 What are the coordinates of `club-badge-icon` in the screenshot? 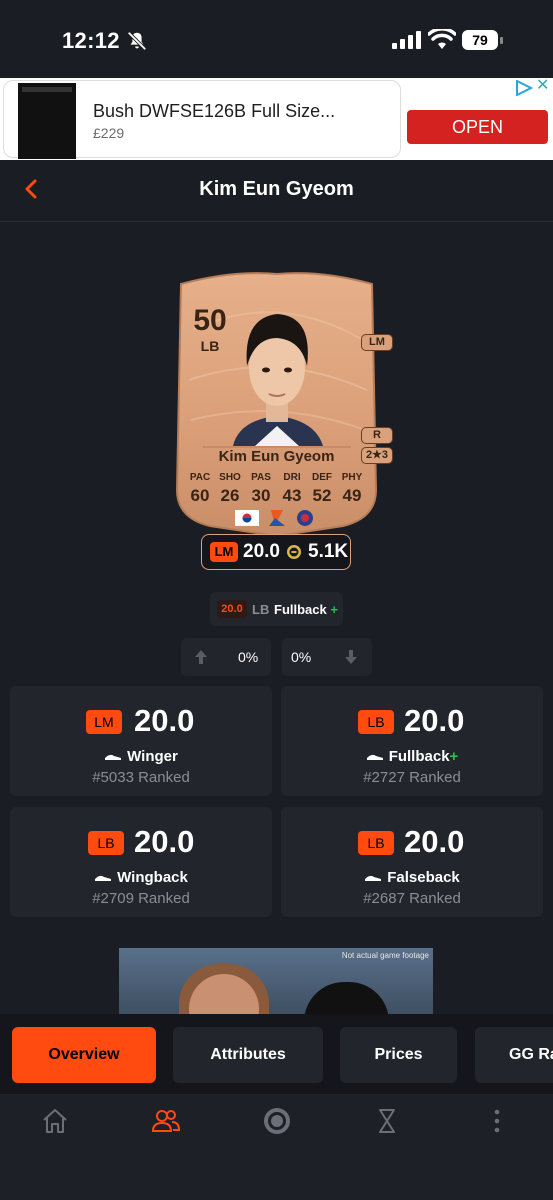 It's located at (305, 518).